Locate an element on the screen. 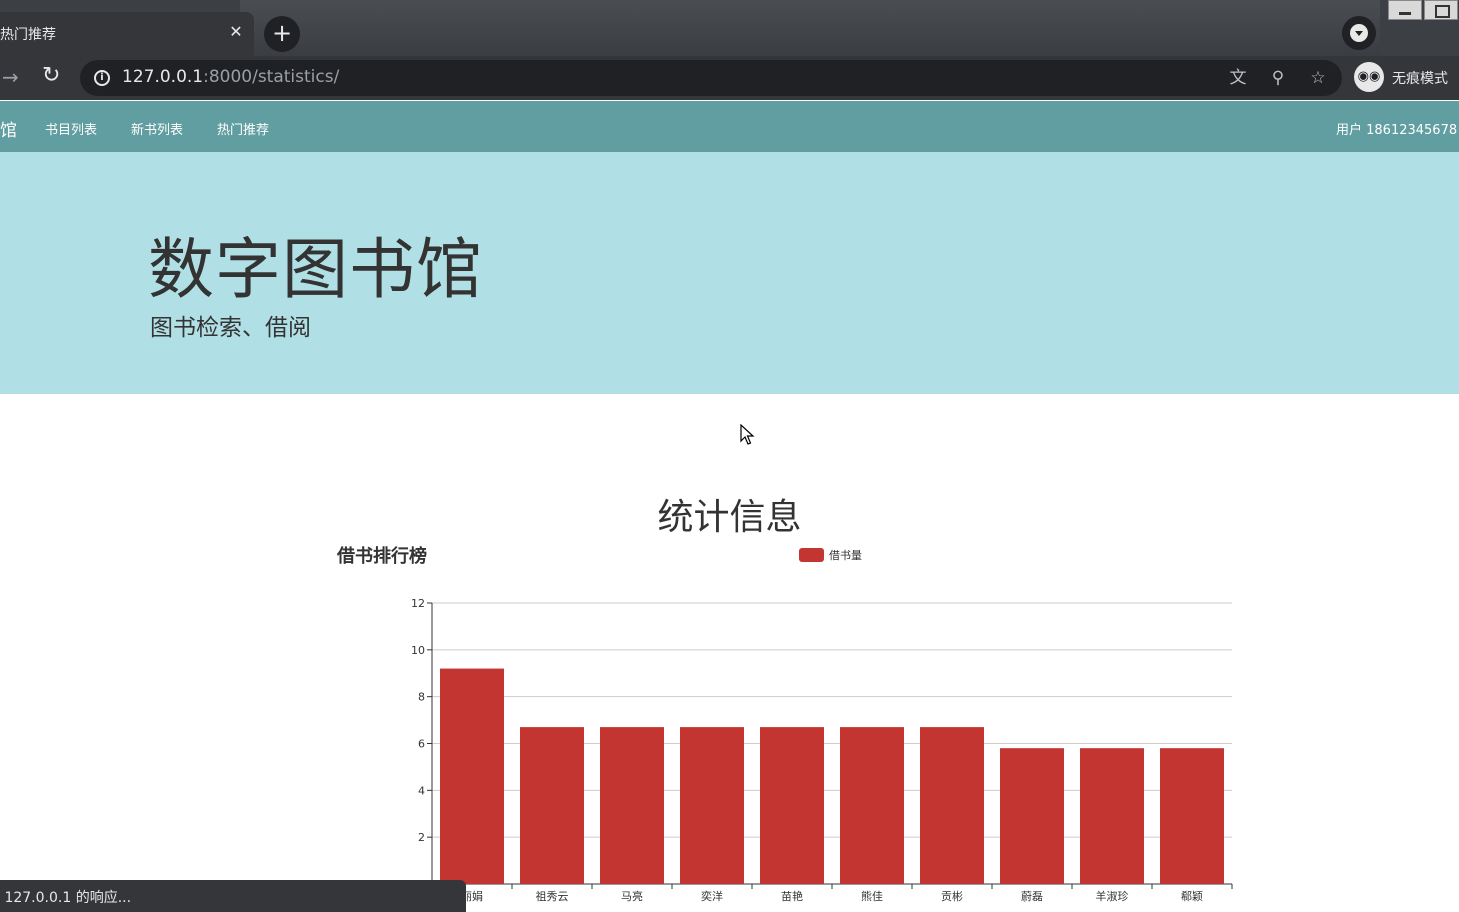  y-tick-label: 8 is located at coordinates (421, 697).